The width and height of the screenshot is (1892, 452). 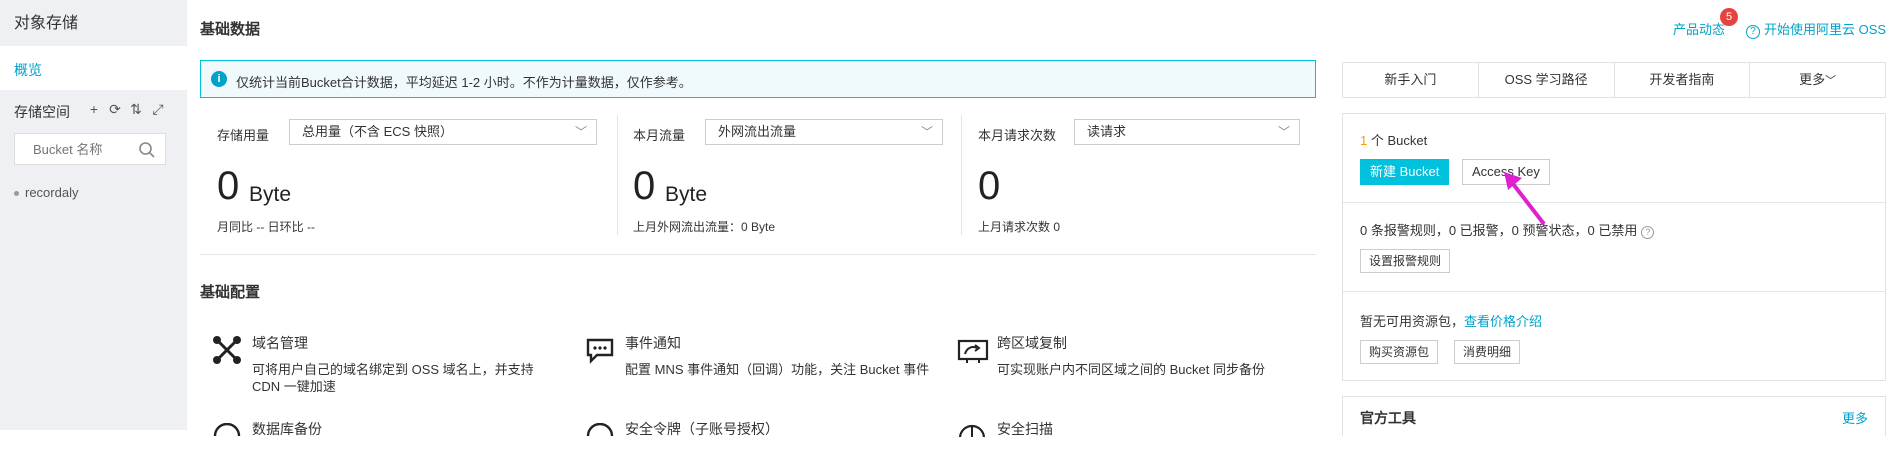 What do you see at coordinates (1388, 418) in the screenshot?
I see `tools-title: 官方工具` at bounding box center [1388, 418].